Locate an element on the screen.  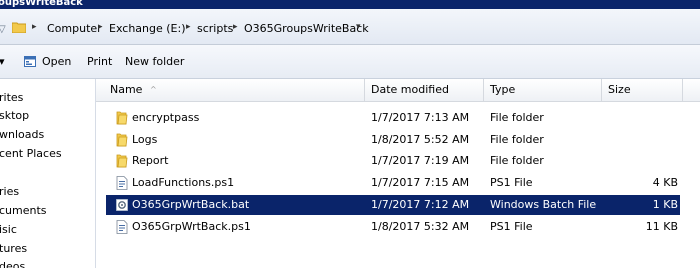
file-name: Logs is located at coordinates (145, 139).